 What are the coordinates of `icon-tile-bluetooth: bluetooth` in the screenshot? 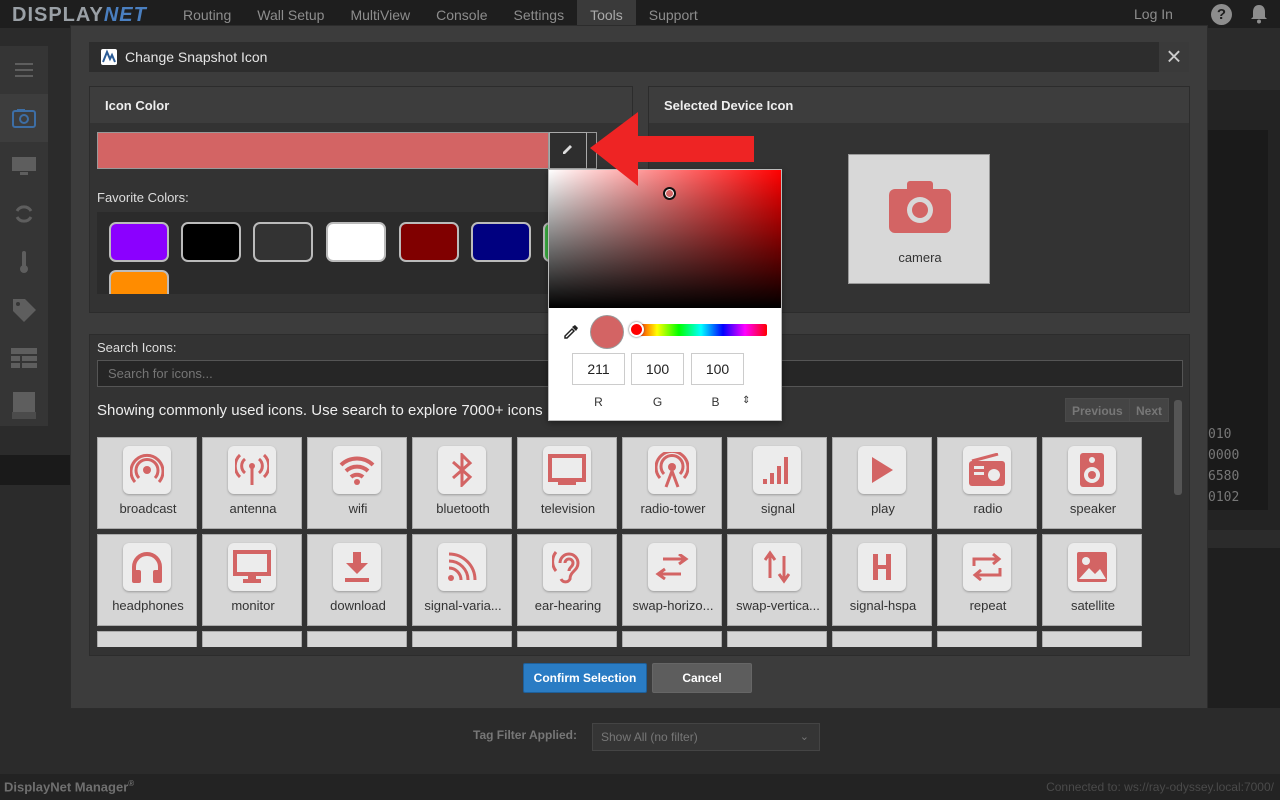 It's located at (462, 483).